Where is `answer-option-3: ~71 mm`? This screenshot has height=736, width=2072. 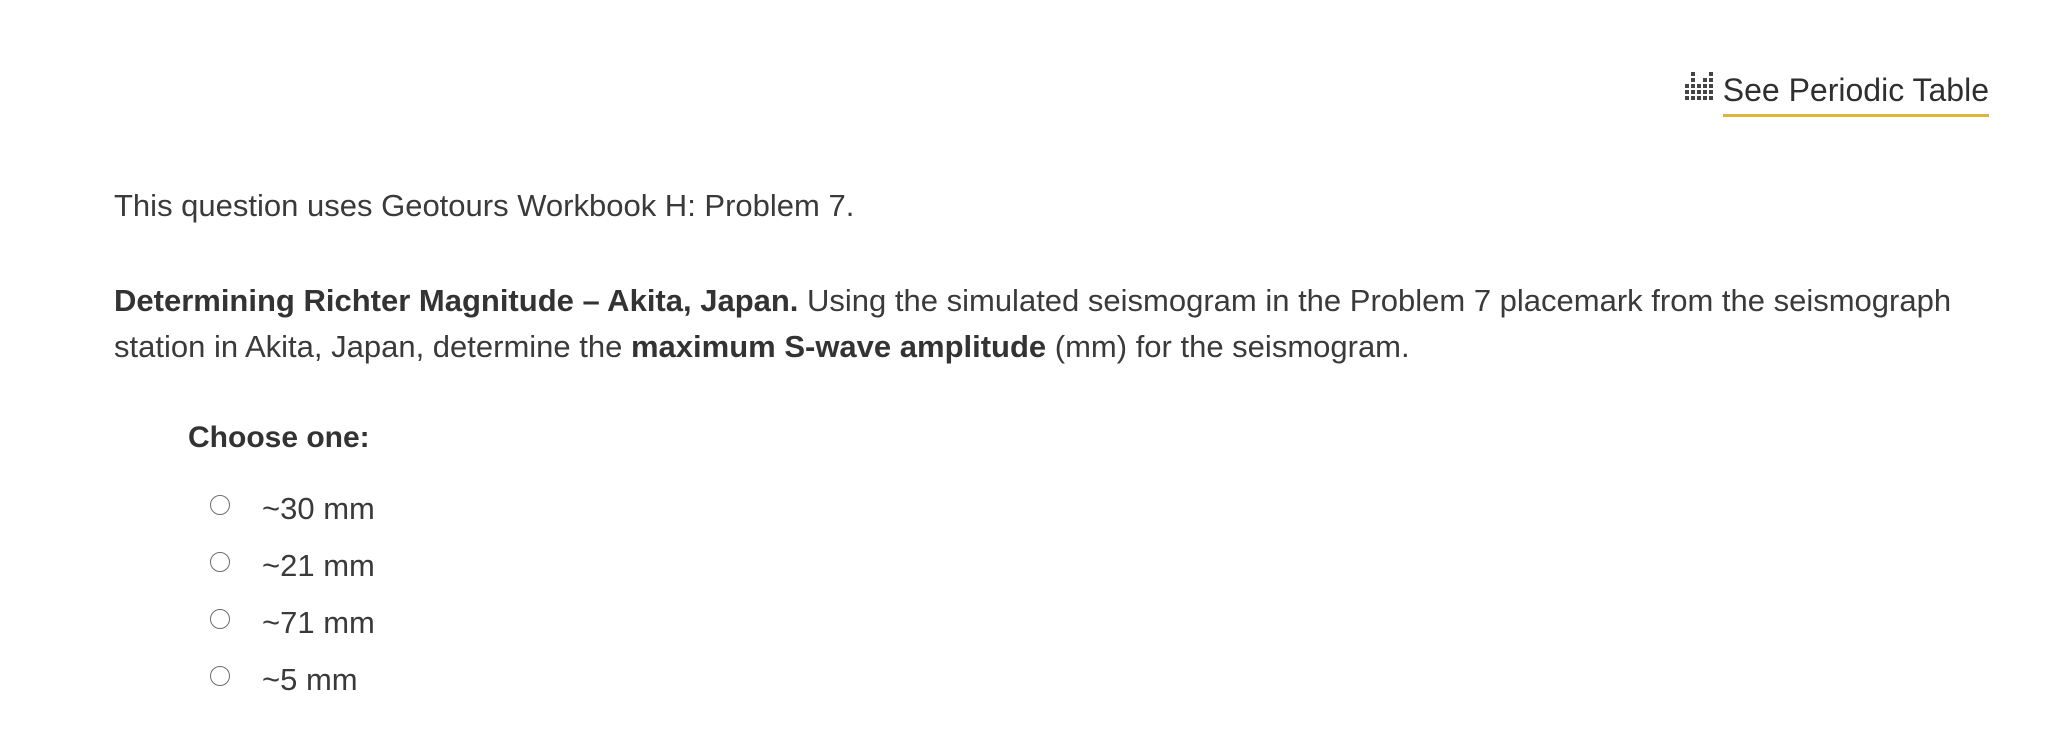 answer-option-3: ~71 mm is located at coordinates (281, 622).